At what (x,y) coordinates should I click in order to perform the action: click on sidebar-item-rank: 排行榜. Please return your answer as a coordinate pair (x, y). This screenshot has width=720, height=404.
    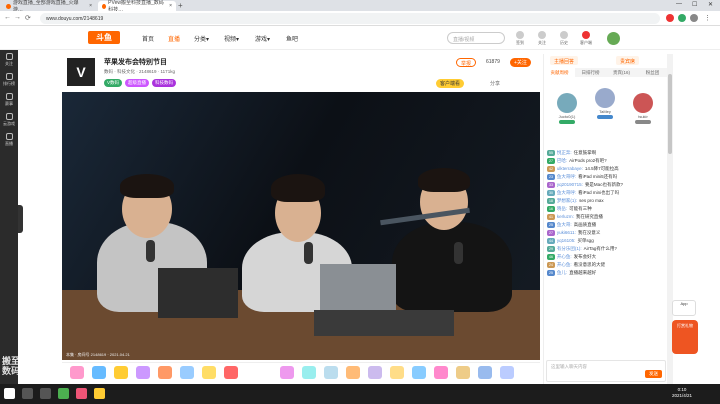
    Looking at the image, I should click on (9, 80).